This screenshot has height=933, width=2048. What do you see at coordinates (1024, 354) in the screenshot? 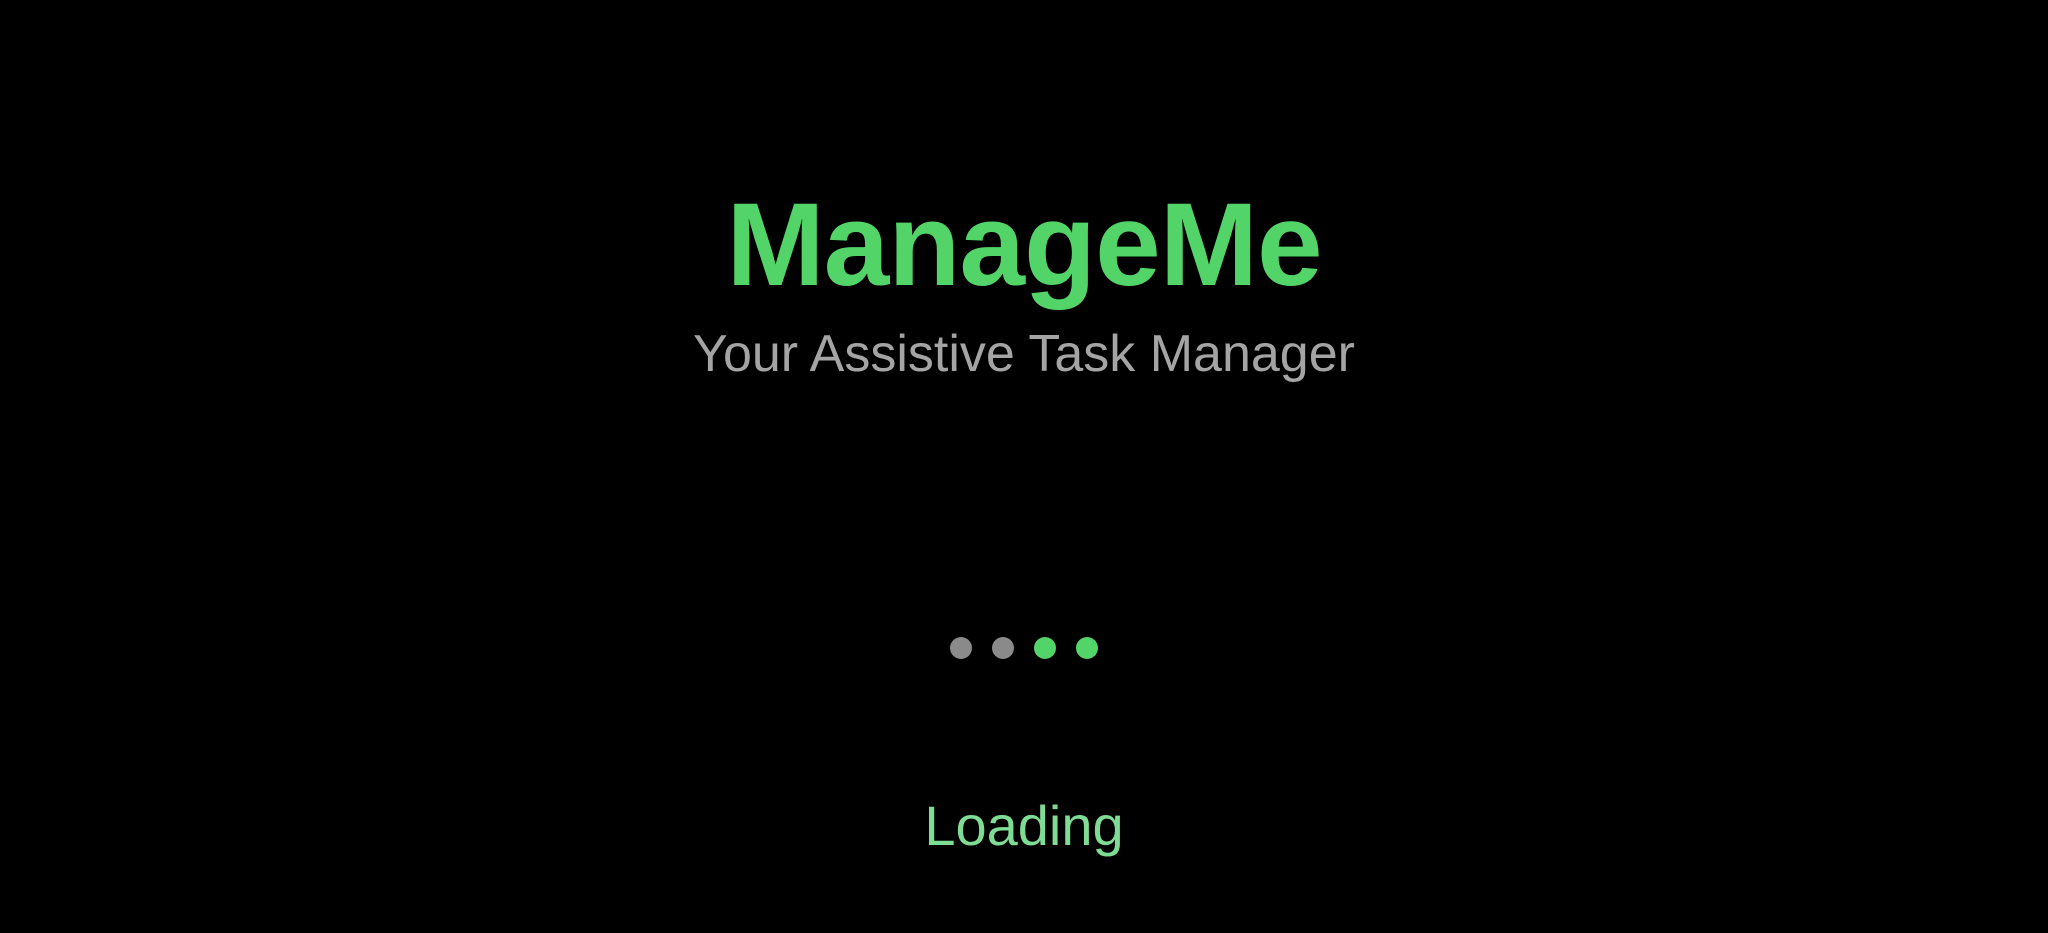
I see `app-subtitle: Your Assistive Task Manager` at bounding box center [1024, 354].